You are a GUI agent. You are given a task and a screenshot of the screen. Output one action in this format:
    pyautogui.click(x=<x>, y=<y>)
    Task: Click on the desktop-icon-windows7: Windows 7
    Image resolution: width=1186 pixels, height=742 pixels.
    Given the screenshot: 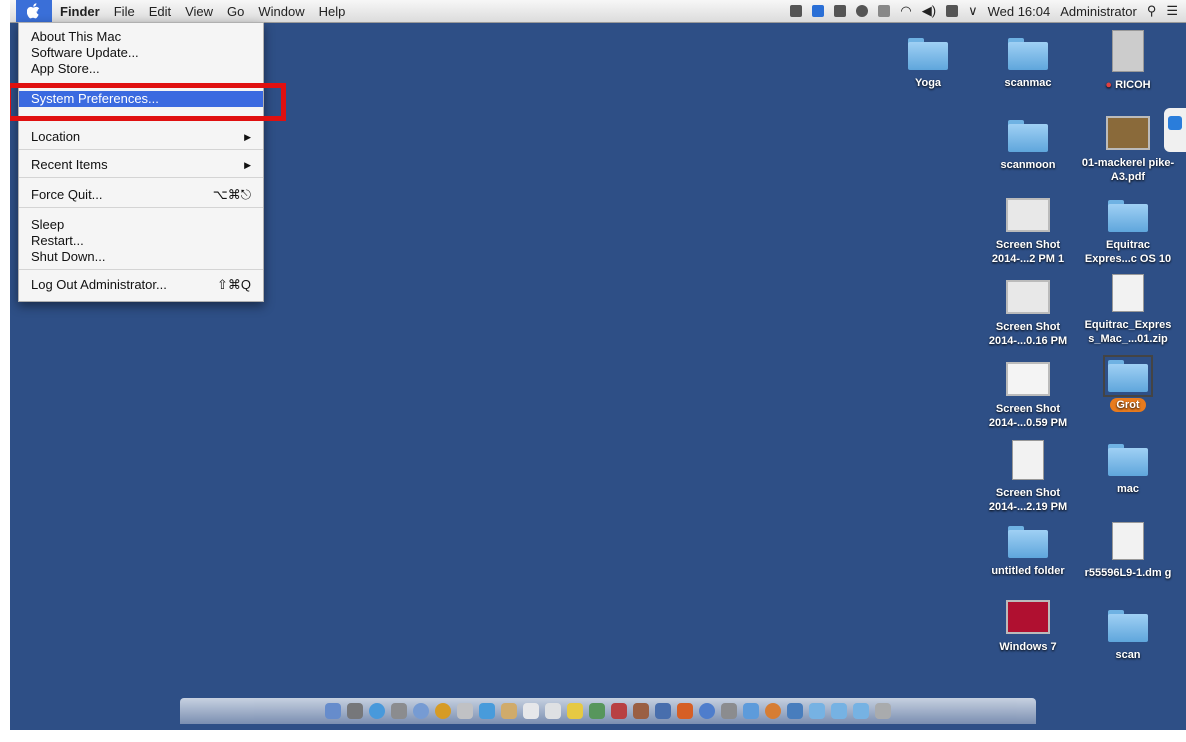 What is the action you would take?
    pyautogui.click(x=1028, y=627)
    